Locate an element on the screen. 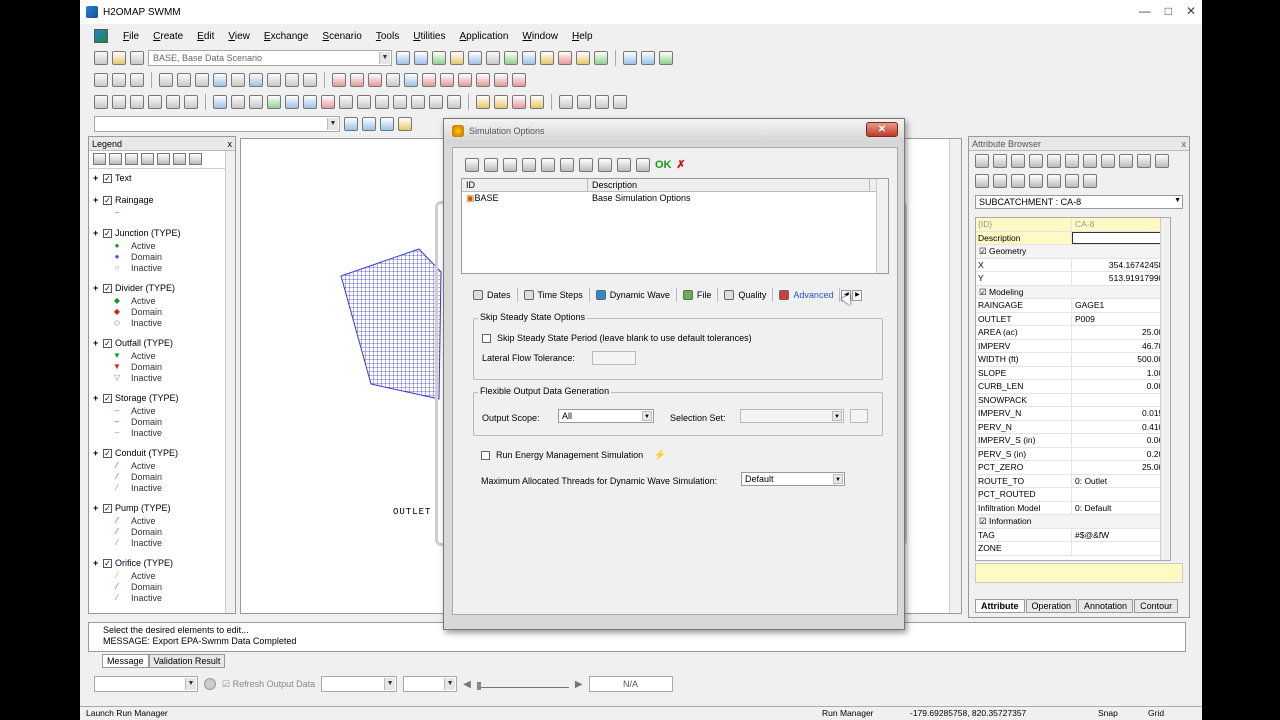 This screenshot has width=1280, height=720. add-pump-icon is located at coordinates (328, 102).